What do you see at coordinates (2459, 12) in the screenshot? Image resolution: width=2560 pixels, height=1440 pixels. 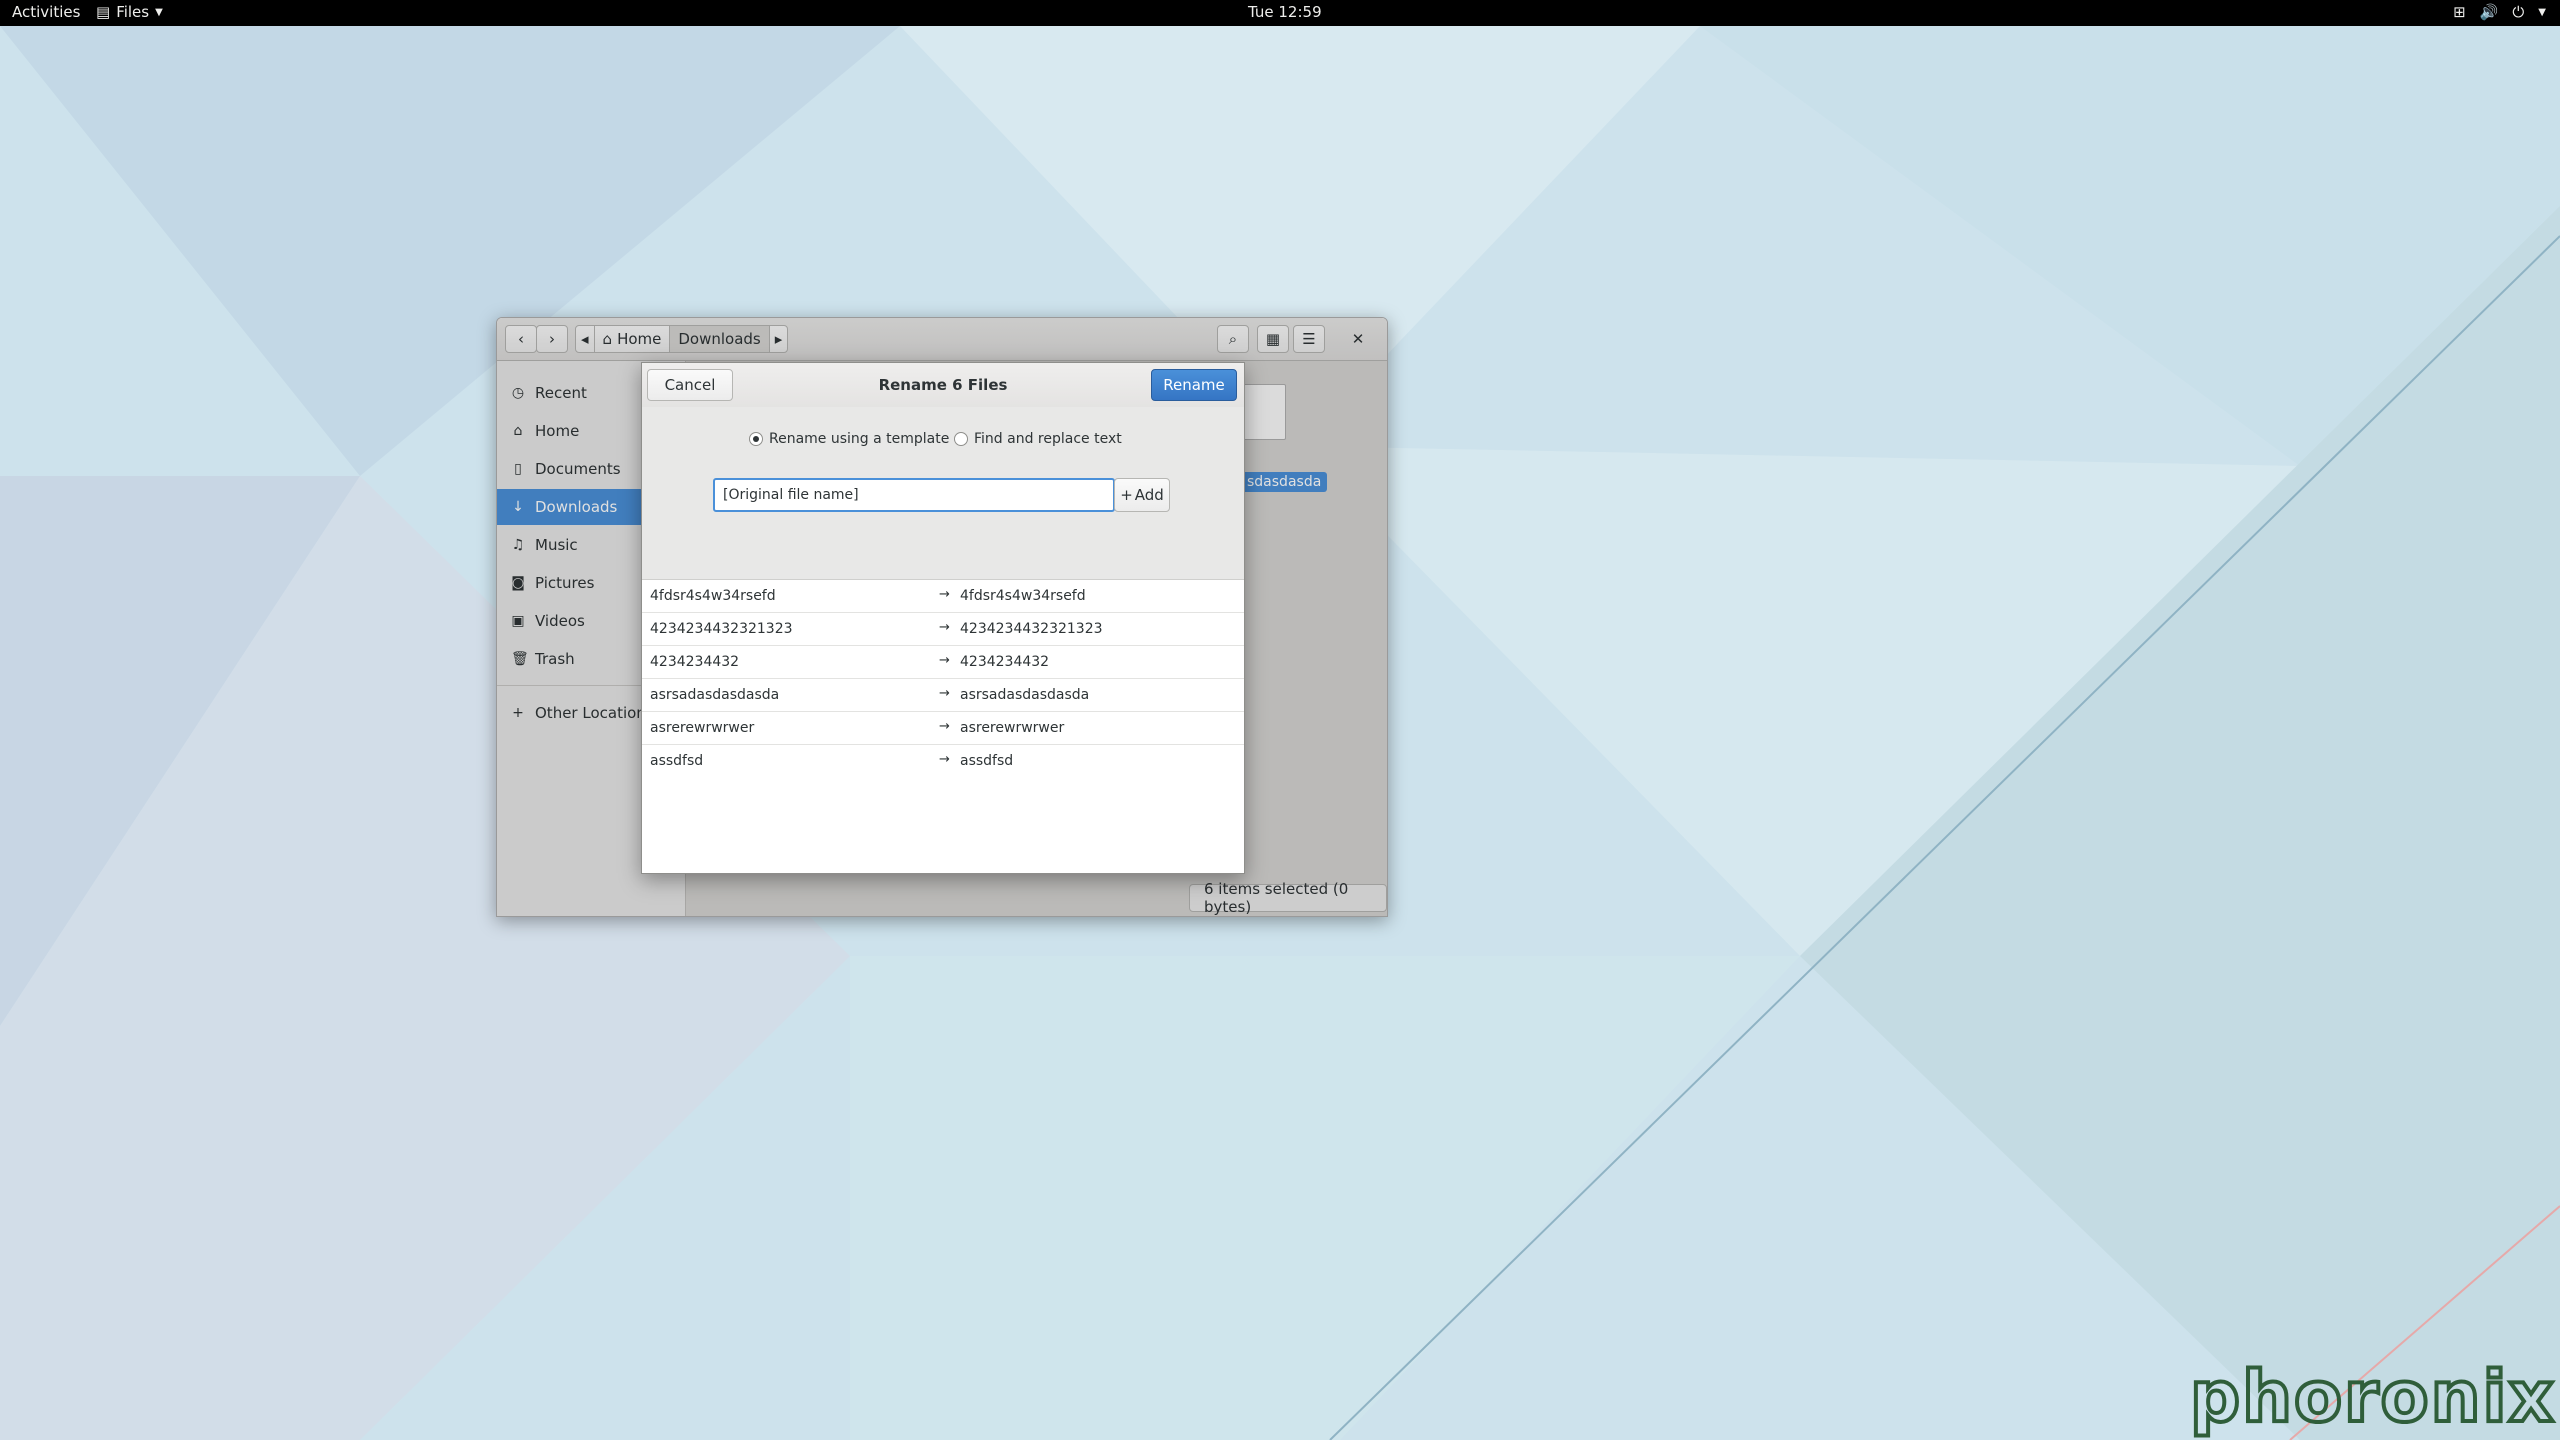 I see `network-icon: ⊞` at bounding box center [2459, 12].